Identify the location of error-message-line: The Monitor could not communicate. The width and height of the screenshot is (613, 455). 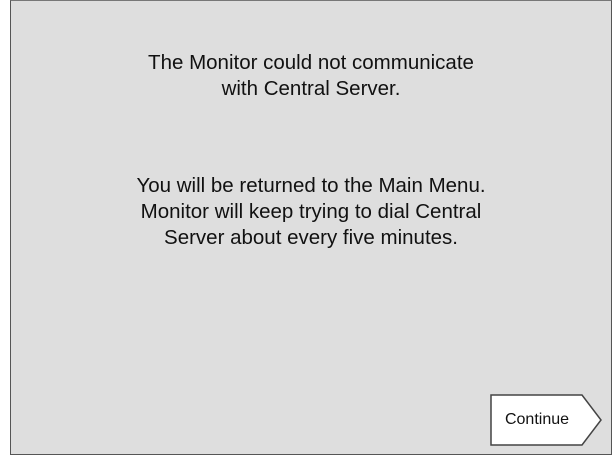
(311, 62).